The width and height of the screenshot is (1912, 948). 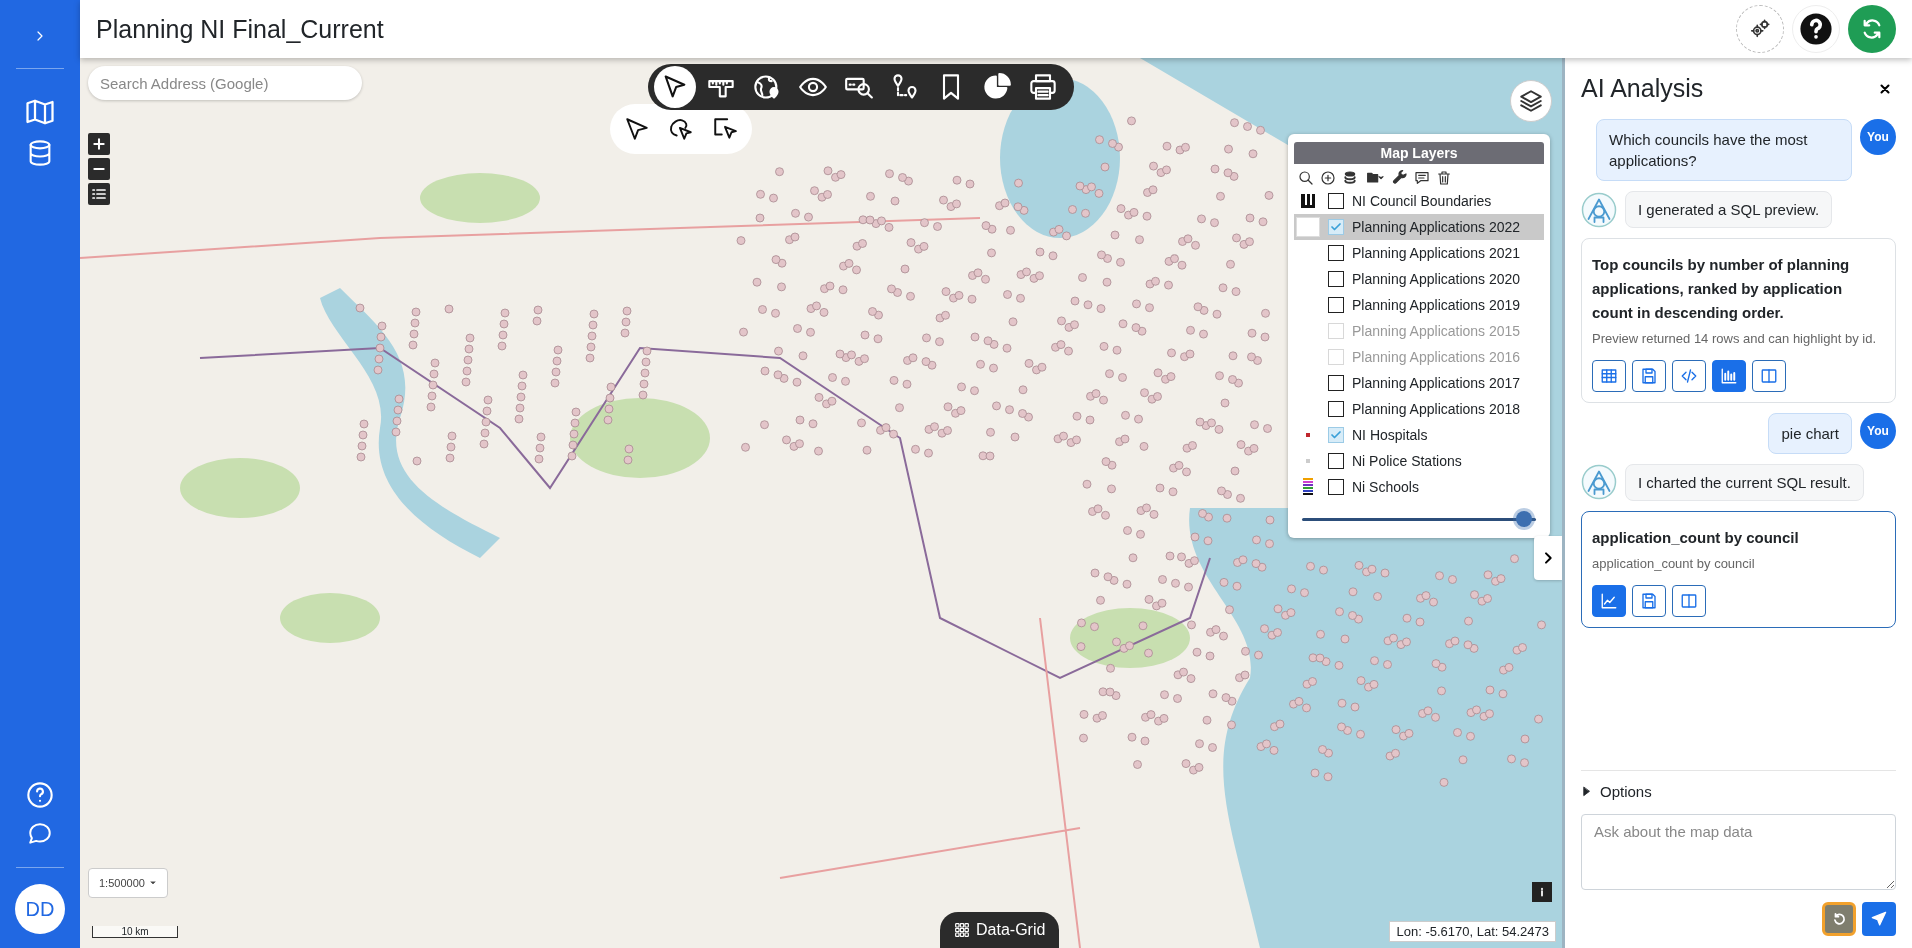 What do you see at coordinates (1472, 931) in the screenshot?
I see `coordinates-readout: Lon: -5.6170, Lat: 54.2473` at bounding box center [1472, 931].